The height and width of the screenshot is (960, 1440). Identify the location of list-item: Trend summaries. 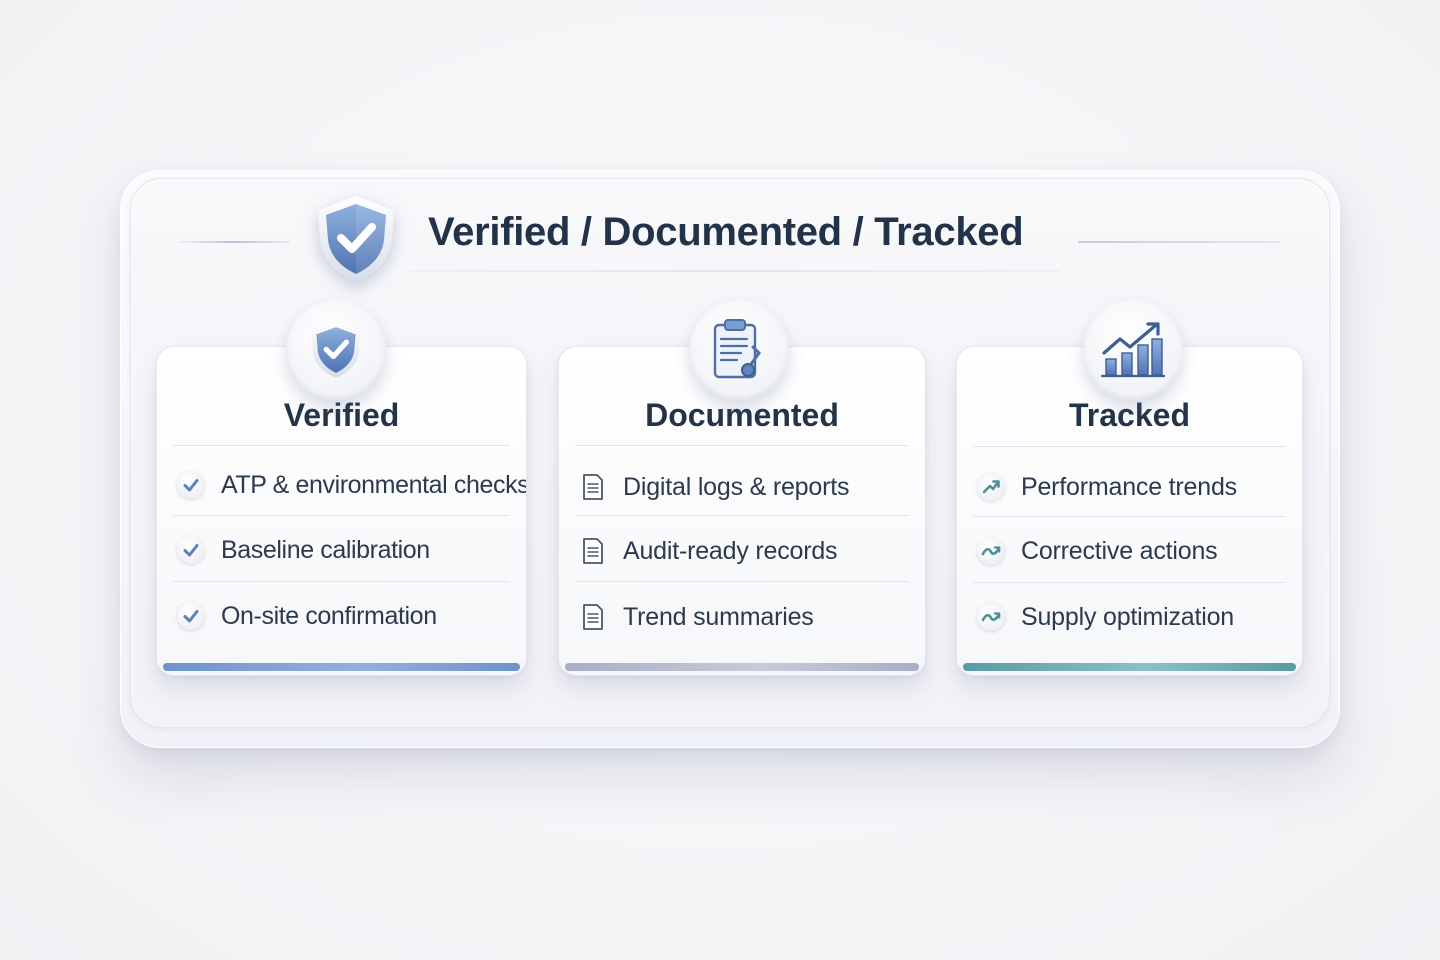
(746, 617).